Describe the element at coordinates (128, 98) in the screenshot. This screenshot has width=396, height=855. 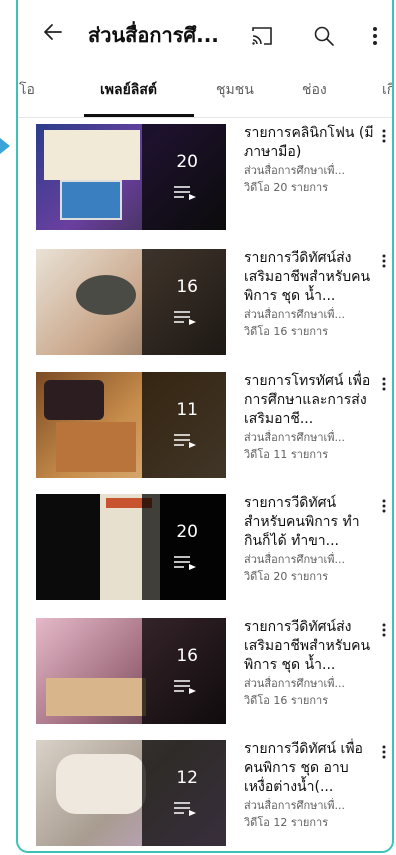
I see `tab-playlists: เพลย์ลิสต์` at that location.